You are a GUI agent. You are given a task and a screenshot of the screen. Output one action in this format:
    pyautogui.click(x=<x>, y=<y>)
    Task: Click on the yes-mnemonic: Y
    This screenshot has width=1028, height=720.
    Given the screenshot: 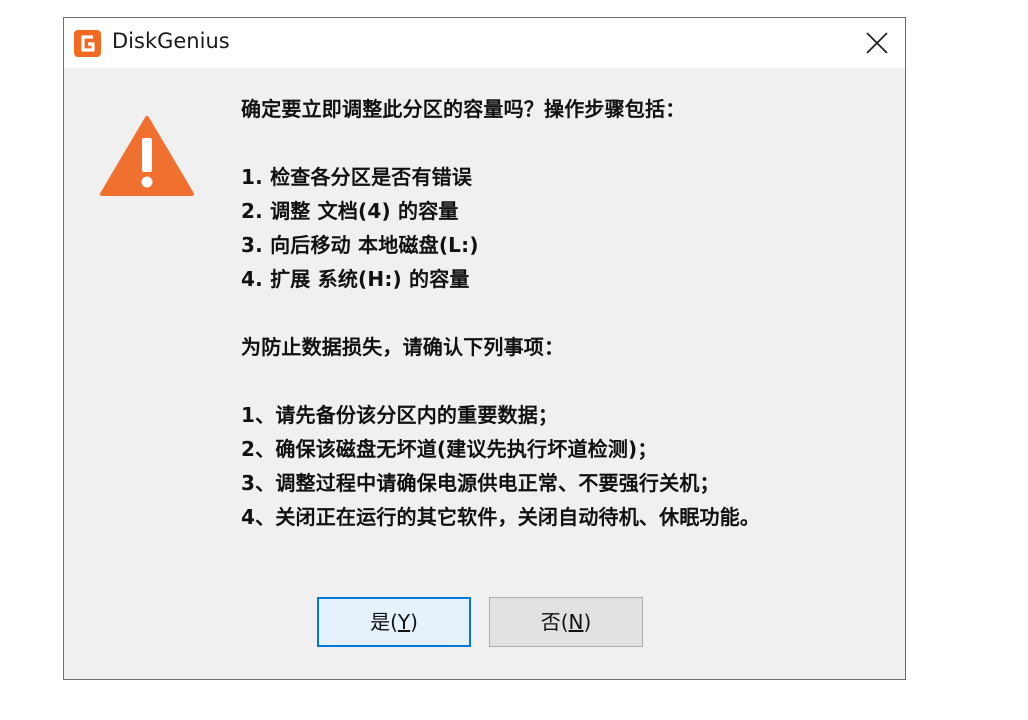 What is the action you would take?
    pyautogui.click(x=404, y=622)
    